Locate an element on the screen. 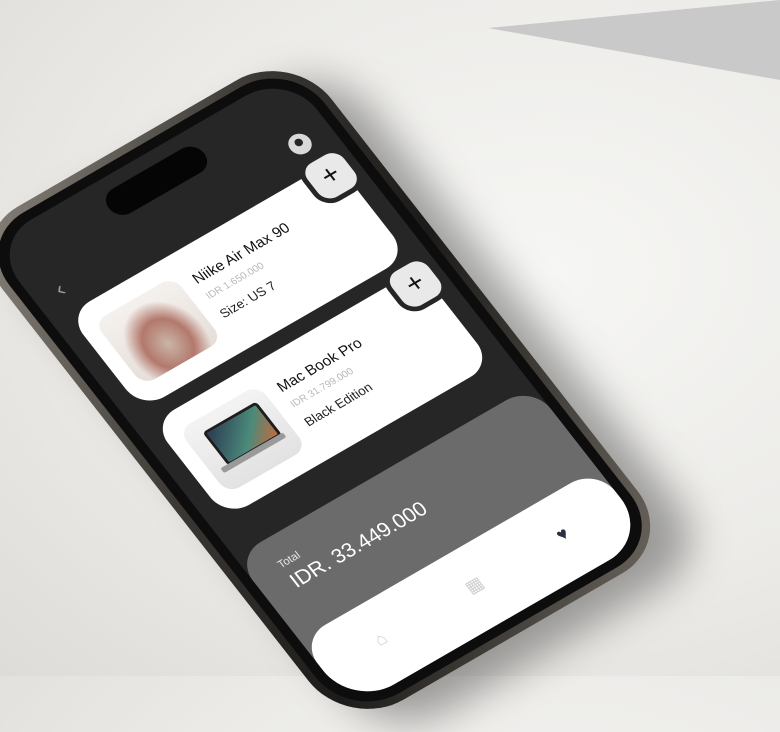  heart-icon: ♥ is located at coordinates (563, 534).